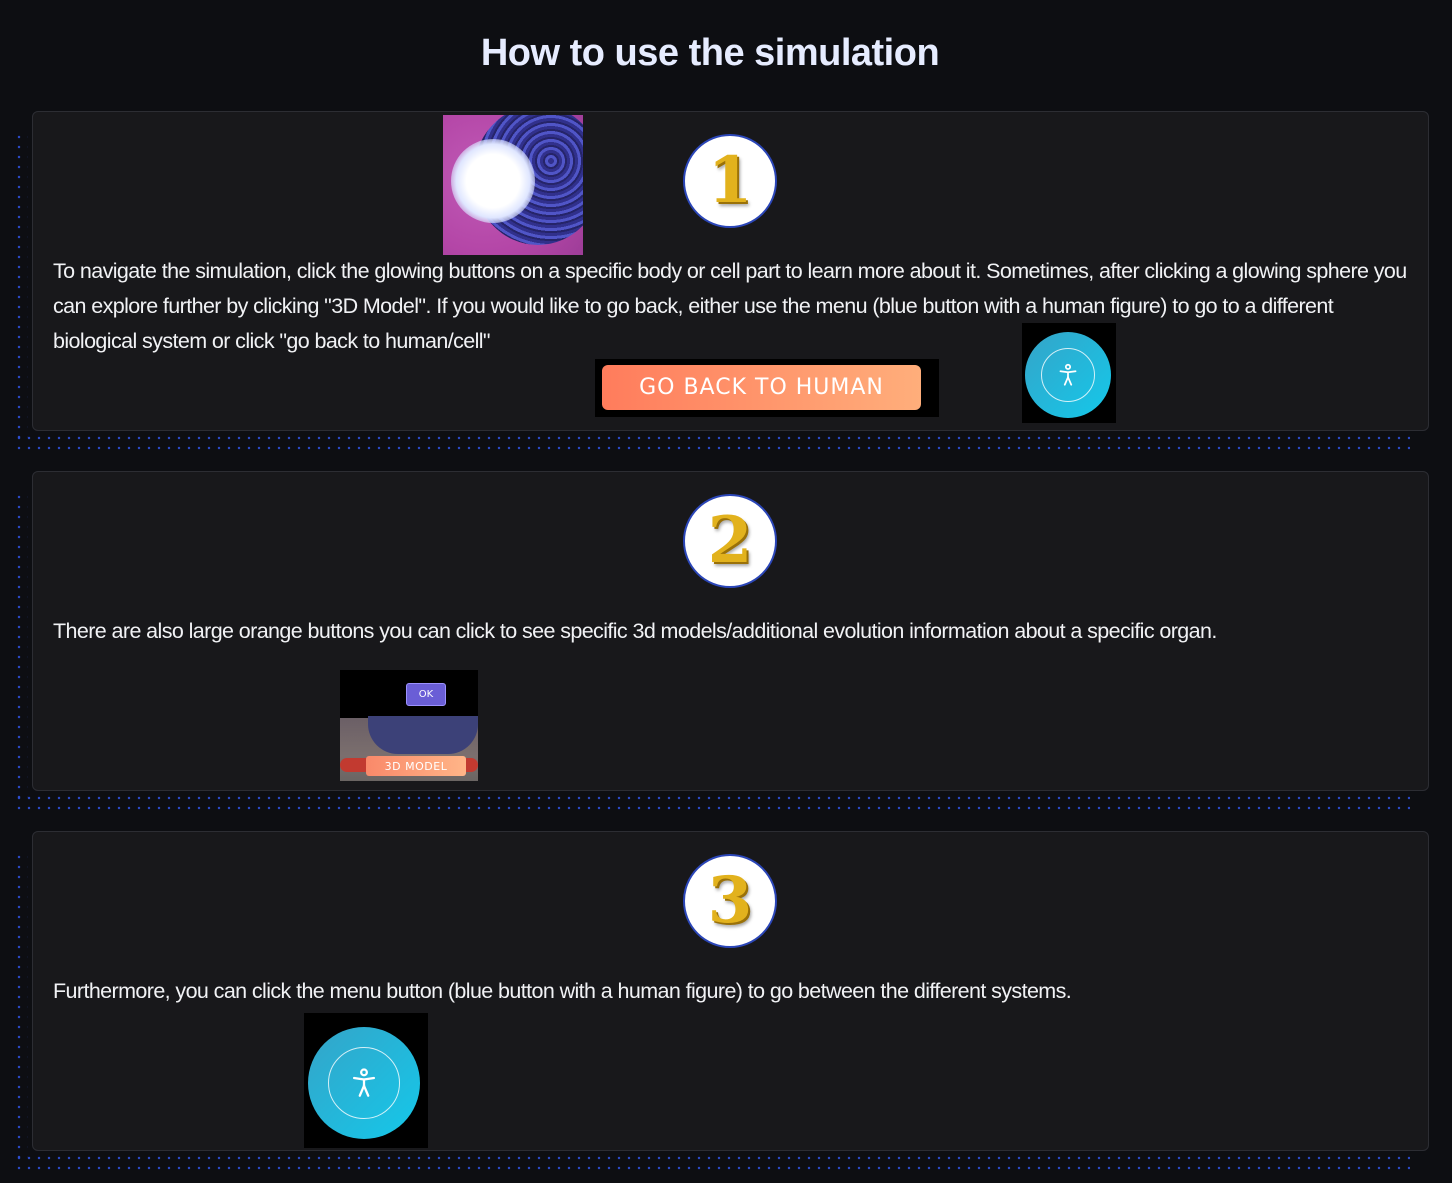 This screenshot has width=1452, height=1183. Describe the element at coordinates (761, 387) in the screenshot. I see `go-back-to-human-button: GO BACK TO HUMAN` at that location.